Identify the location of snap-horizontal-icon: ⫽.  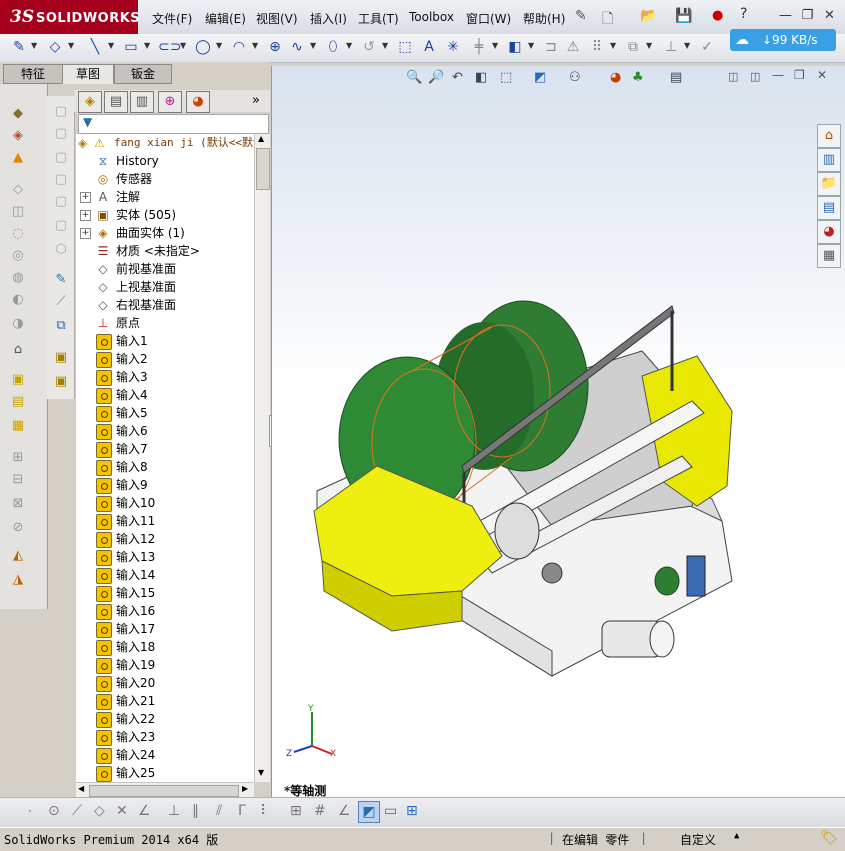
(219, 811).